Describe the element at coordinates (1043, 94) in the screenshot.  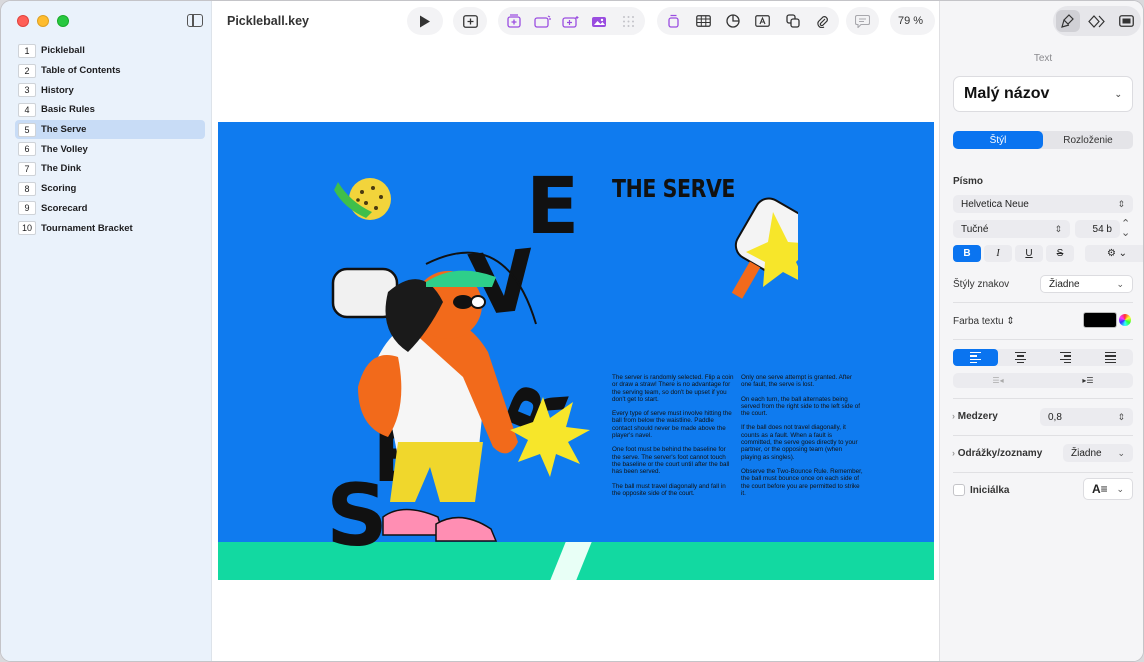
I see `paragraph-style-select: Malý názov ⌄` at that location.